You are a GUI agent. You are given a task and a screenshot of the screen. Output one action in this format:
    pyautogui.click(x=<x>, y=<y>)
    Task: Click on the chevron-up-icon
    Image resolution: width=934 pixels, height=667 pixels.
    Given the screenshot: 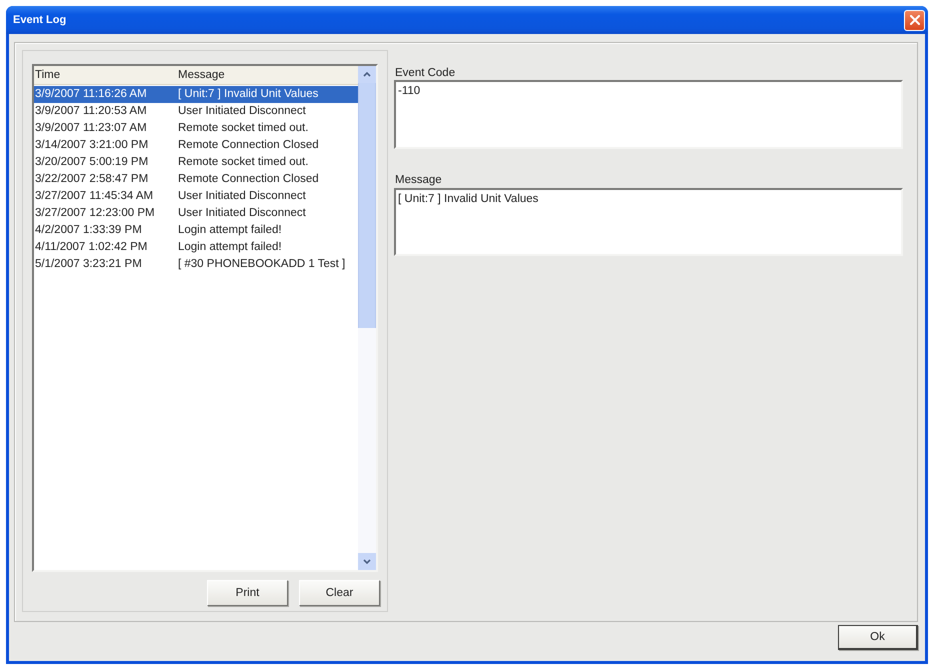 What is the action you would take?
    pyautogui.click(x=367, y=74)
    